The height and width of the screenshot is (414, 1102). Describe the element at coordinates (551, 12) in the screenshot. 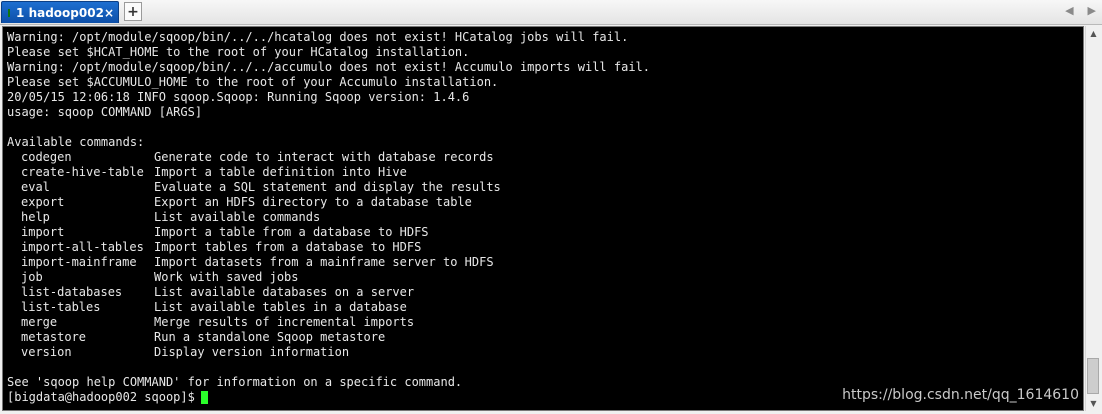

I see `tab-bar: 1 hadoop002 × + ◀ ▶` at that location.